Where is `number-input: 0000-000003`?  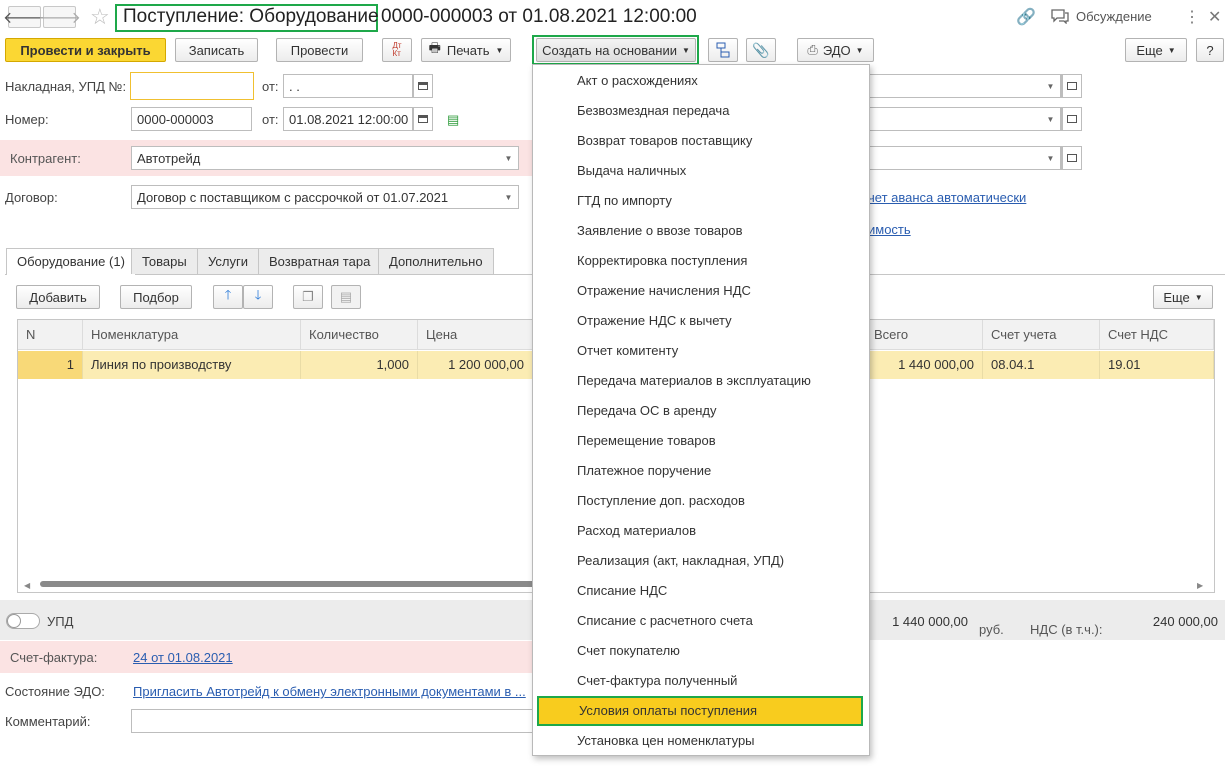 number-input: 0000-000003 is located at coordinates (191, 119).